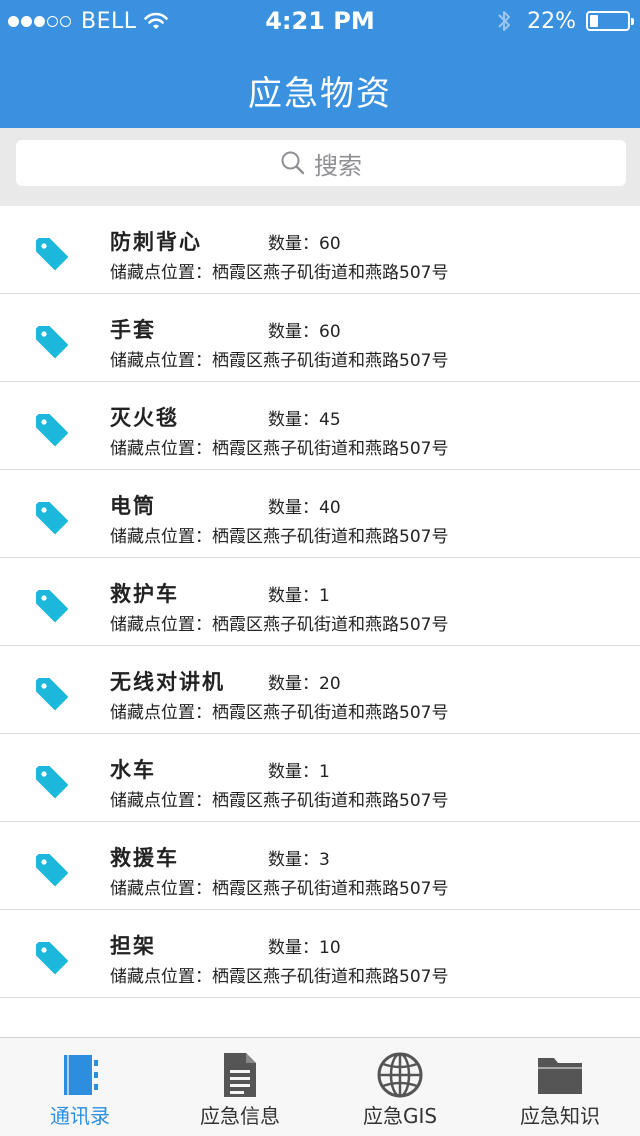 The width and height of the screenshot is (640, 1136). I want to click on item-name: 担架, so click(133, 946).